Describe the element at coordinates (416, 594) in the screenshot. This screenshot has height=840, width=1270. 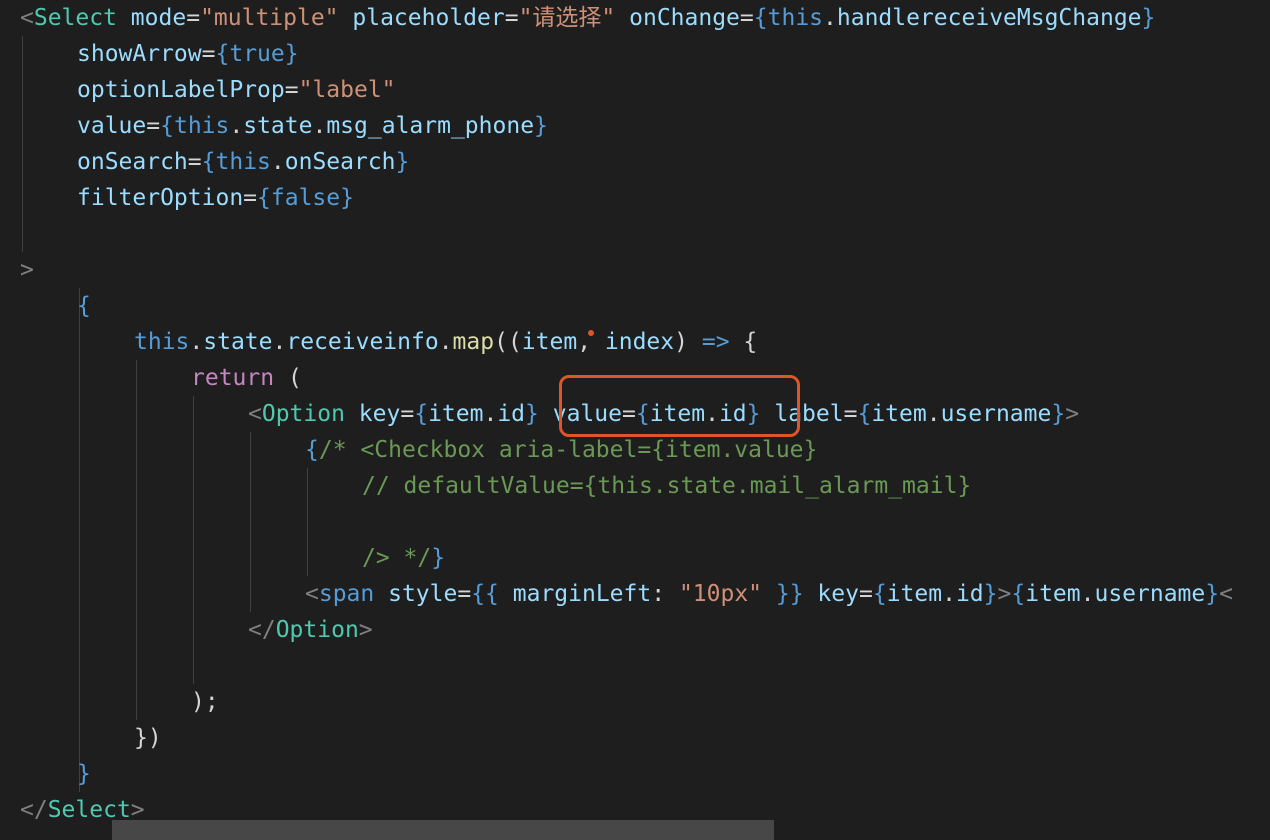
I see `code-token: style` at that location.